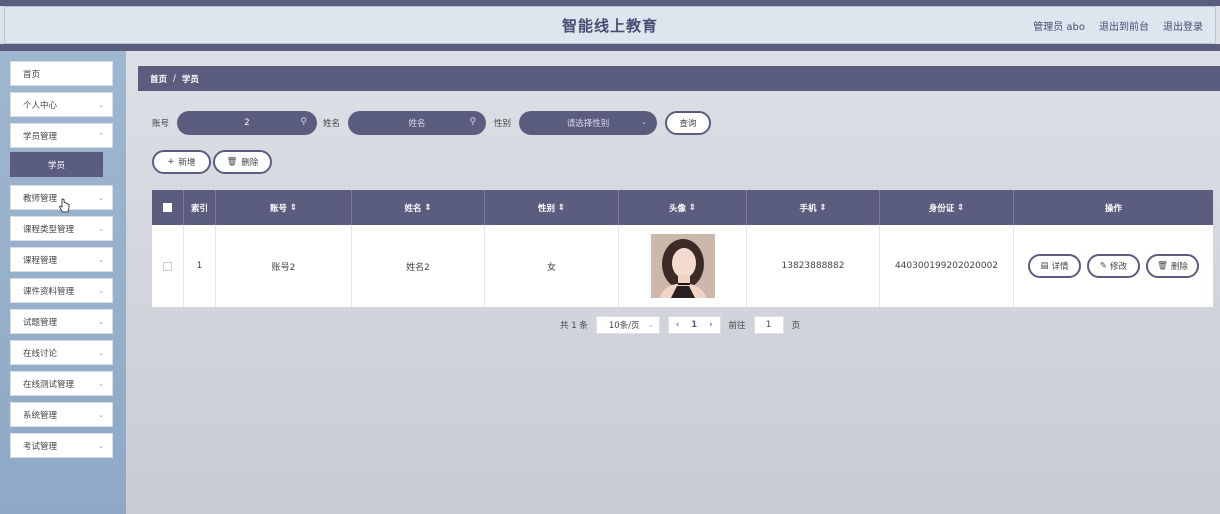 This screenshot has height=514, width=1220. I want to click on account-input-value: 2, so click(247, 123).